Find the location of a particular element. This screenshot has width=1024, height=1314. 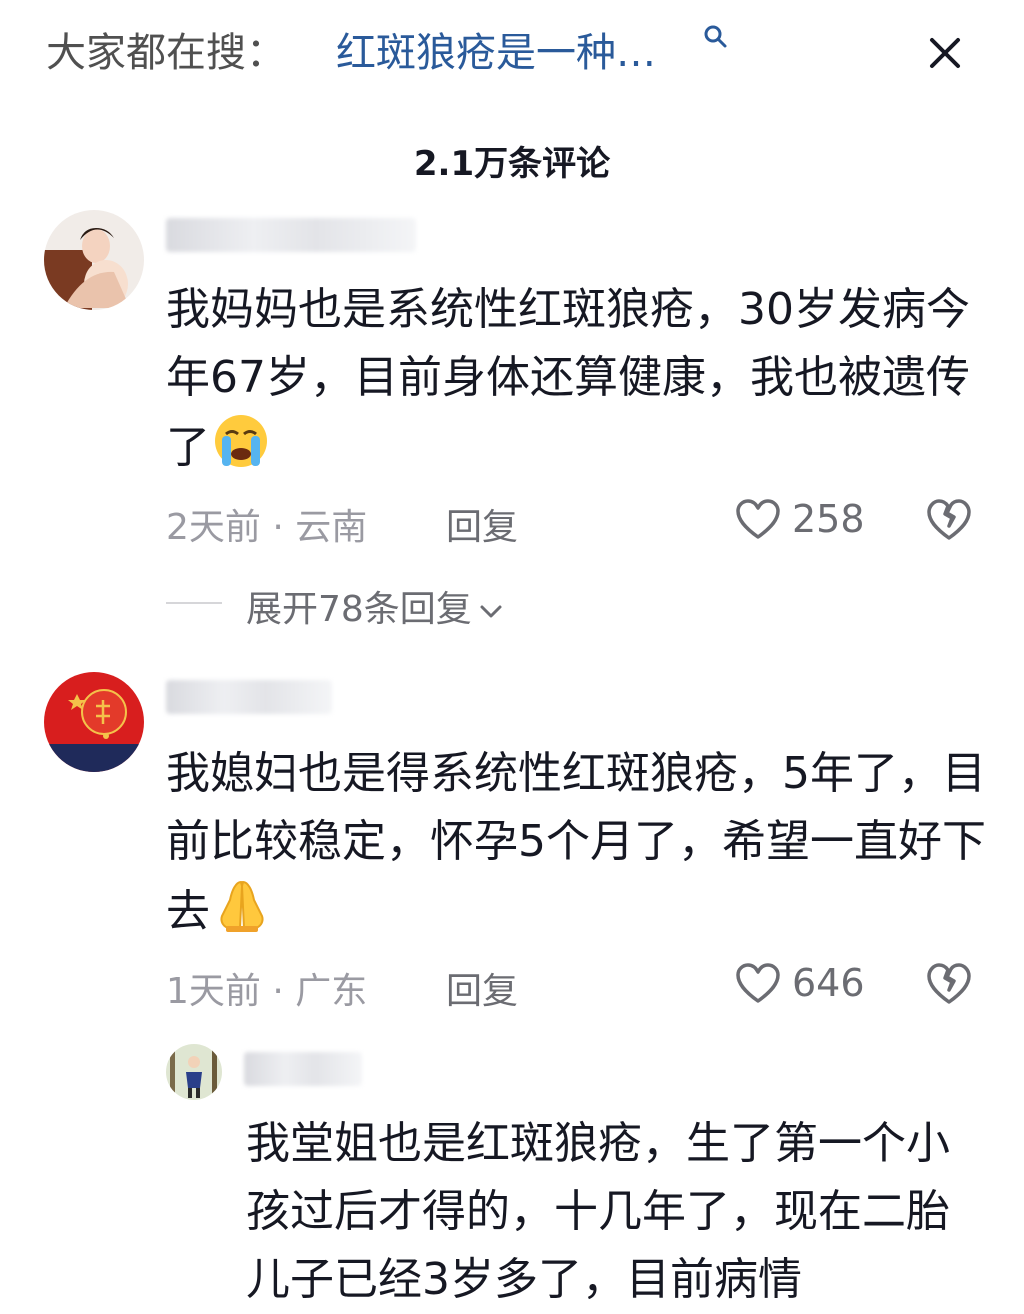

expand-replies-button: 展开78条回复 is located at coordinates (375, 606).